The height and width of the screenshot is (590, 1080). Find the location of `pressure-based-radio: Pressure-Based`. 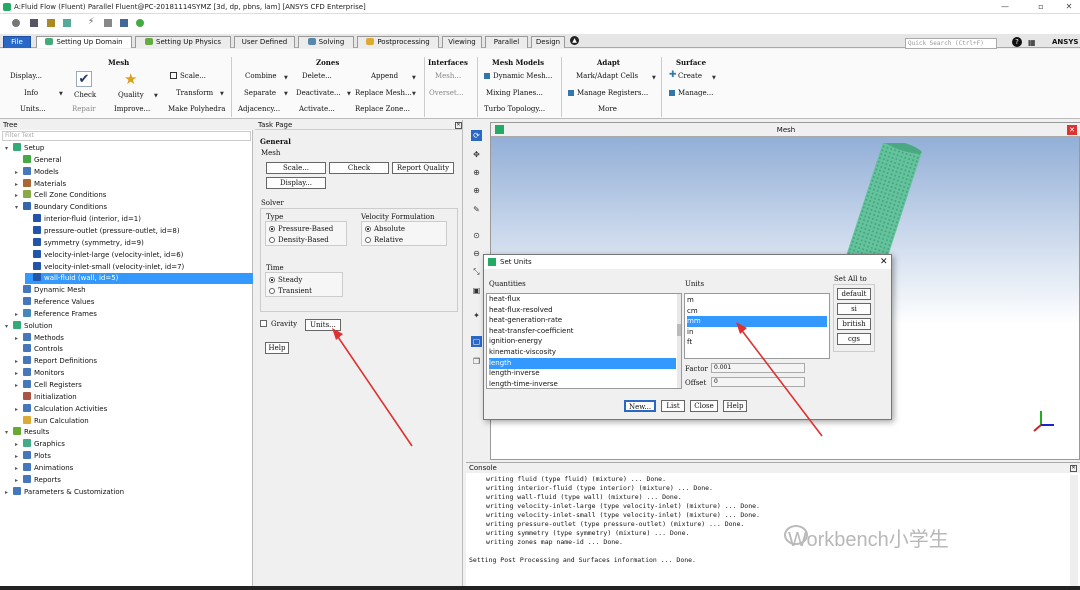

pressure-based-radio: Pressure-Based is located at coordinates (301, 229).